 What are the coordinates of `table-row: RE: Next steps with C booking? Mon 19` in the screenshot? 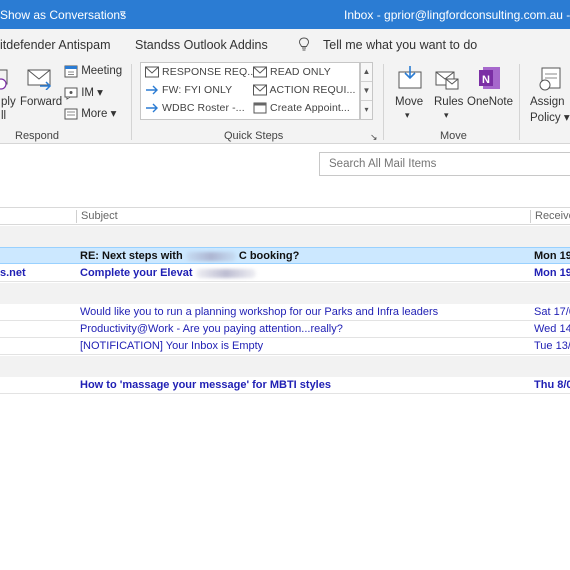 It's located at (285, 255).